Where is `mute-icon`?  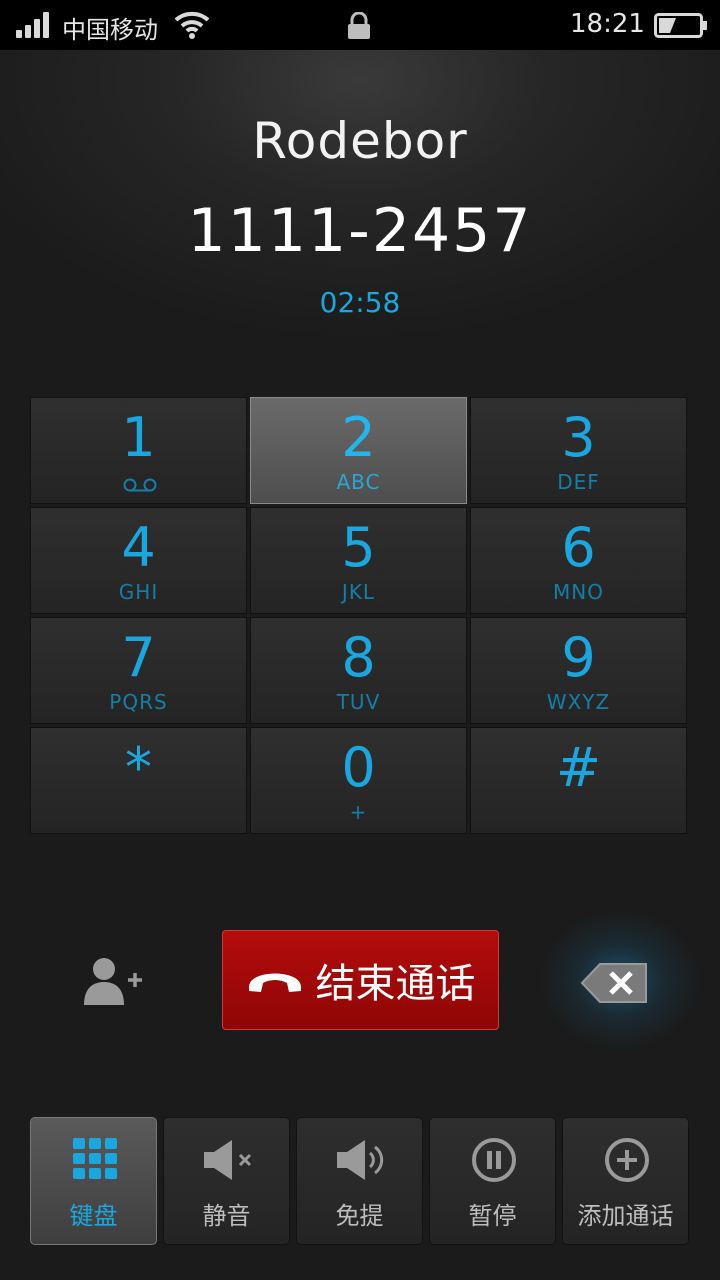
mute-icon is located at coordinates (228, 1160).